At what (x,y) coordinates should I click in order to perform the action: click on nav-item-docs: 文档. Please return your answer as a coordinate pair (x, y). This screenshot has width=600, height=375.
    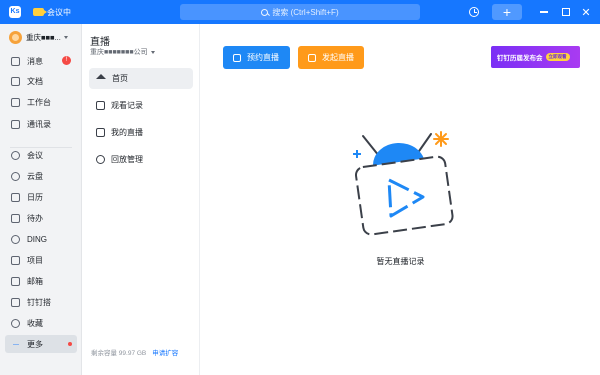
    Looking at the image, I should click on (41, 81).